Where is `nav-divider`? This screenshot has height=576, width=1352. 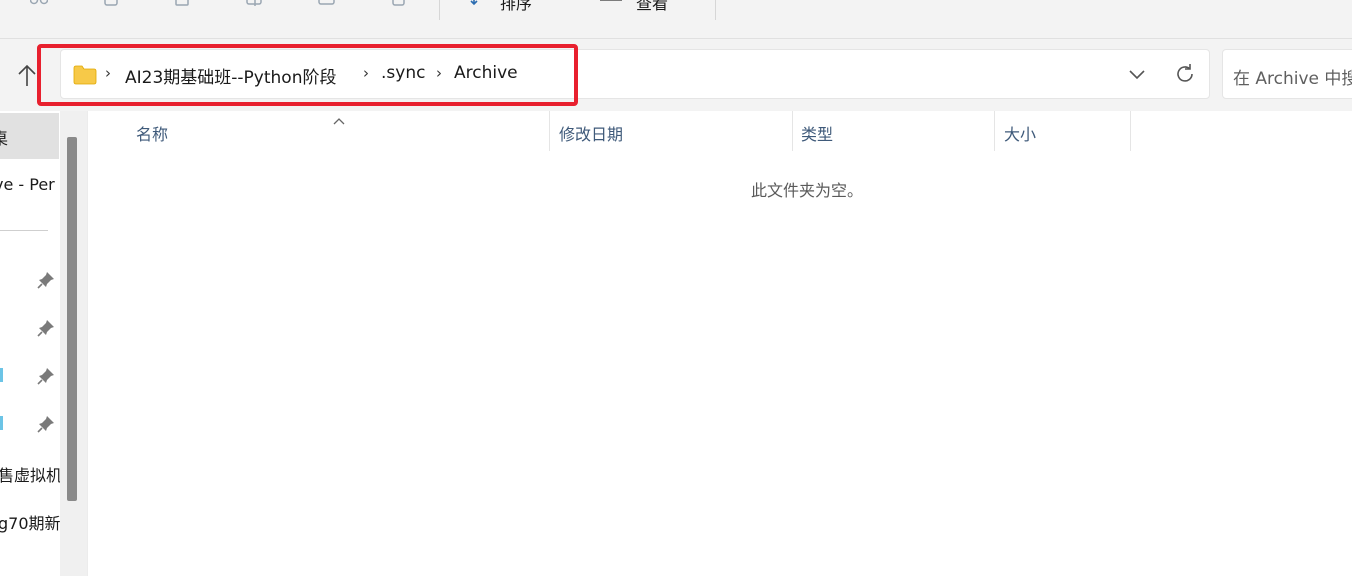
nav-divider is located at coordinates (24, 230).